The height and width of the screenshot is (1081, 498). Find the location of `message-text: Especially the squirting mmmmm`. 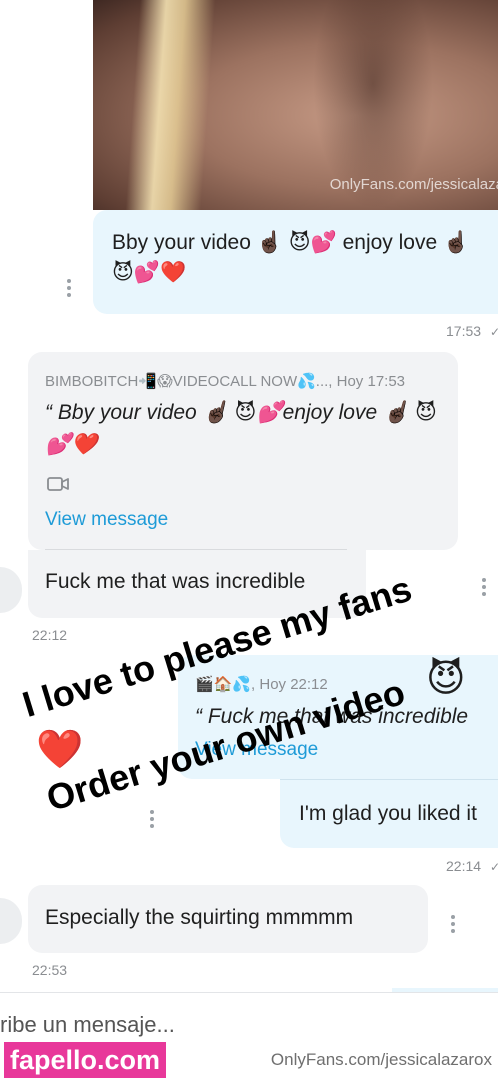

message-text: Especially the squirting mmmmm is located at coordinates (199, 917).